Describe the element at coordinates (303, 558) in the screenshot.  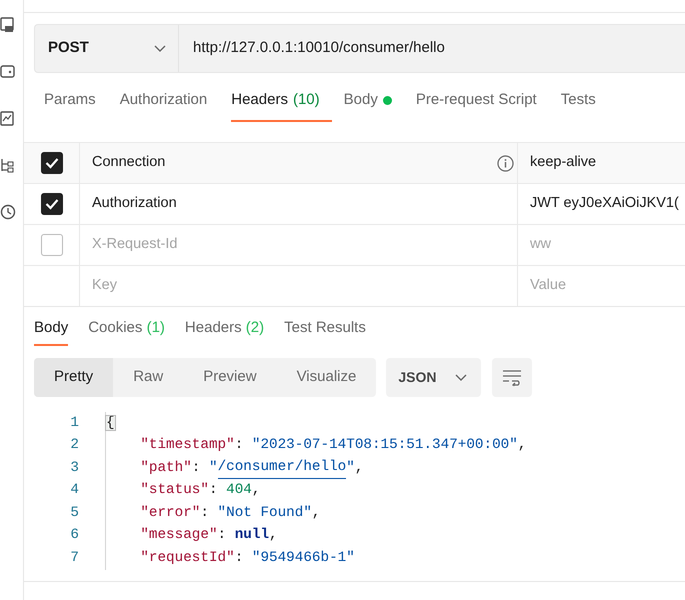
I see `json-string: "9549466b-1"` at that location.